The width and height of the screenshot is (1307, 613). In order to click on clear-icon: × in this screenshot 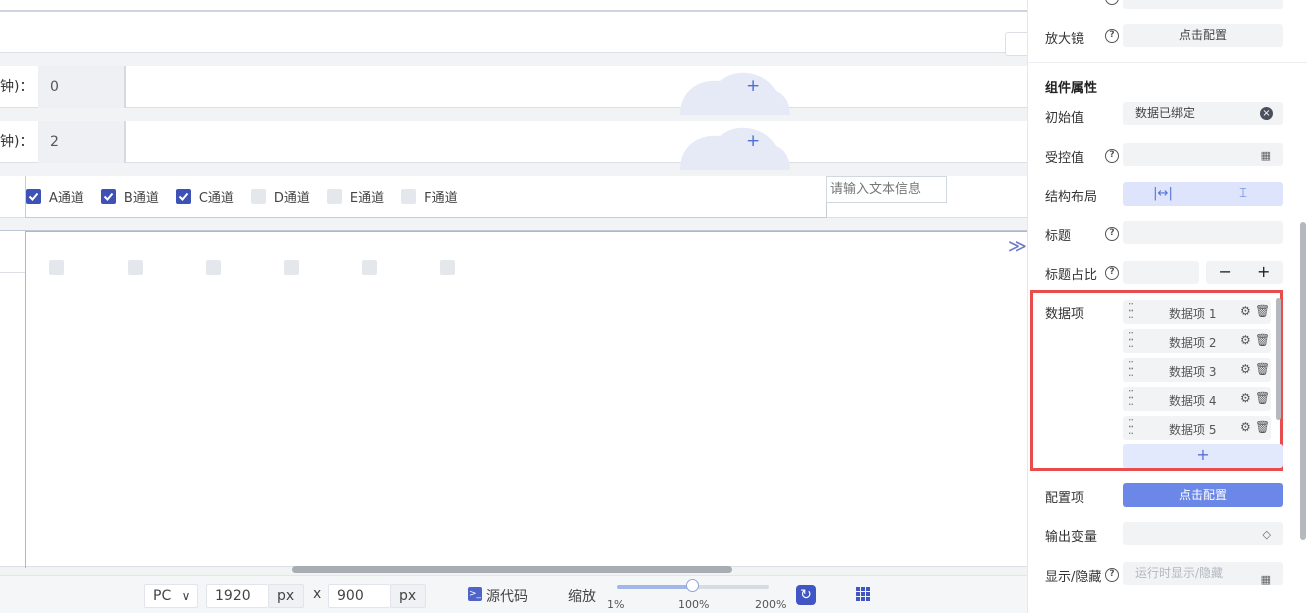, I will do `click(1266, 113)`.